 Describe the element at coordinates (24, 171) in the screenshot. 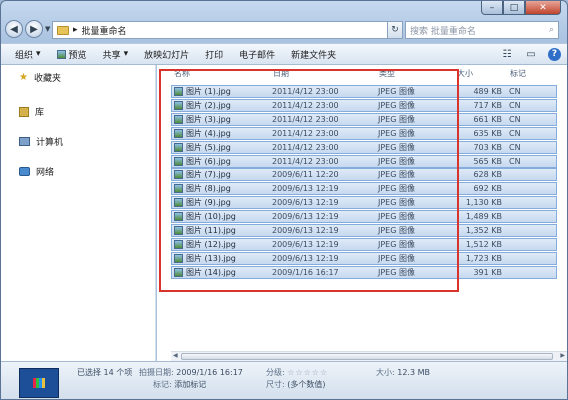

I see `network-icon` at that location.